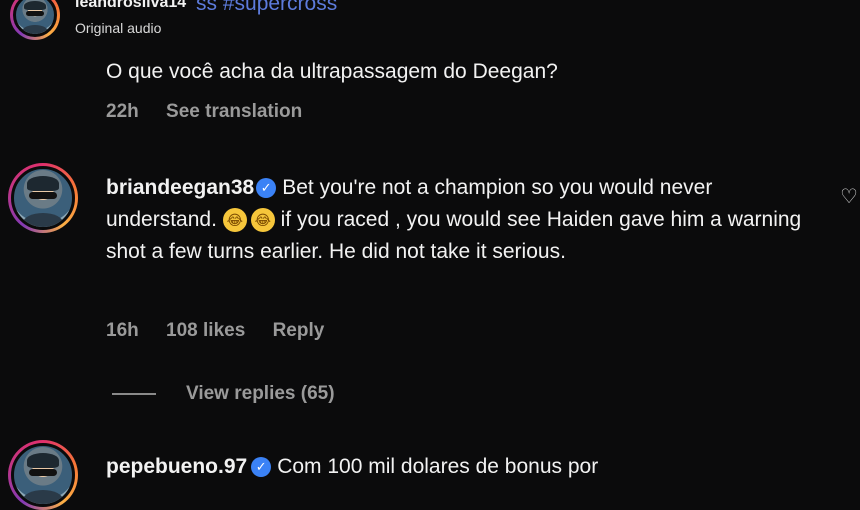 This screenshot has width=860, height=510. Describe the element at coordinates (122, 330) in the screenshot. I see `comment-timestamp: 16h` at that location.